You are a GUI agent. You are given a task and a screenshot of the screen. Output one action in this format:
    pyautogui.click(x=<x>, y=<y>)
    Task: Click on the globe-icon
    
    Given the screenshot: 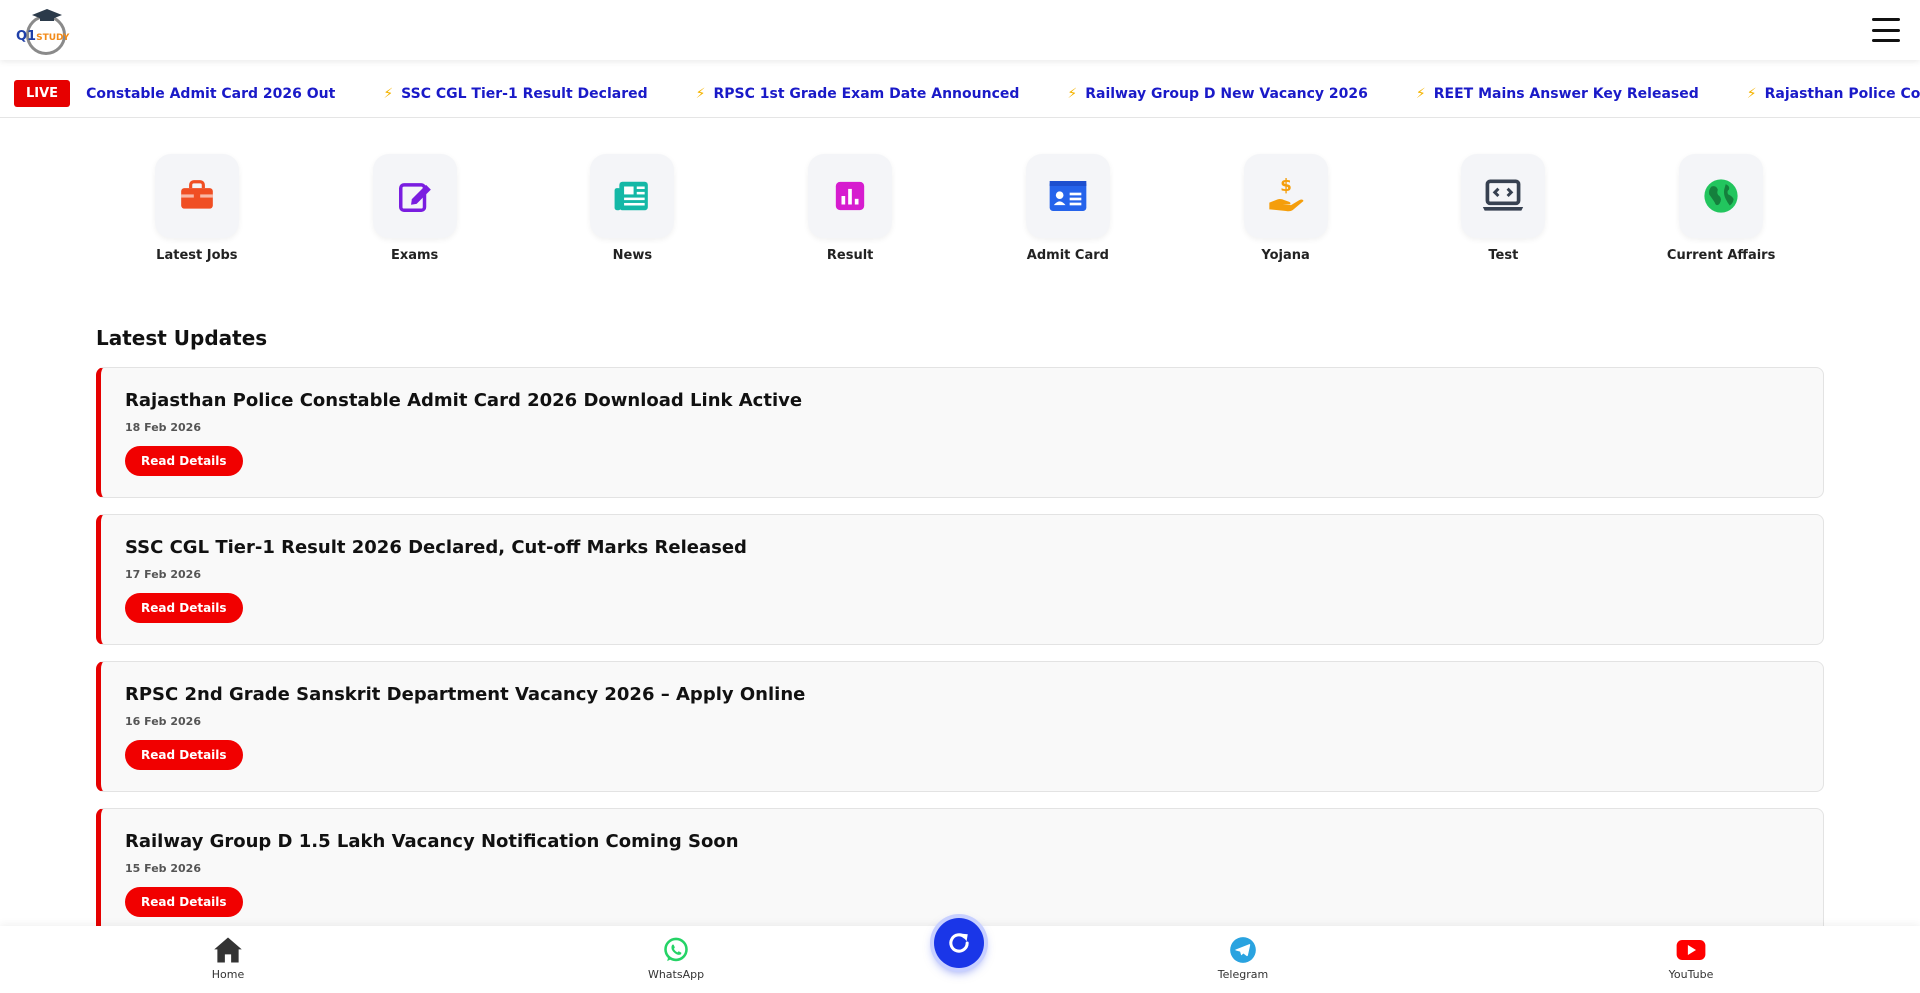 What is the action you would take?
    pyautogui.click(x=1721, y=196)
    